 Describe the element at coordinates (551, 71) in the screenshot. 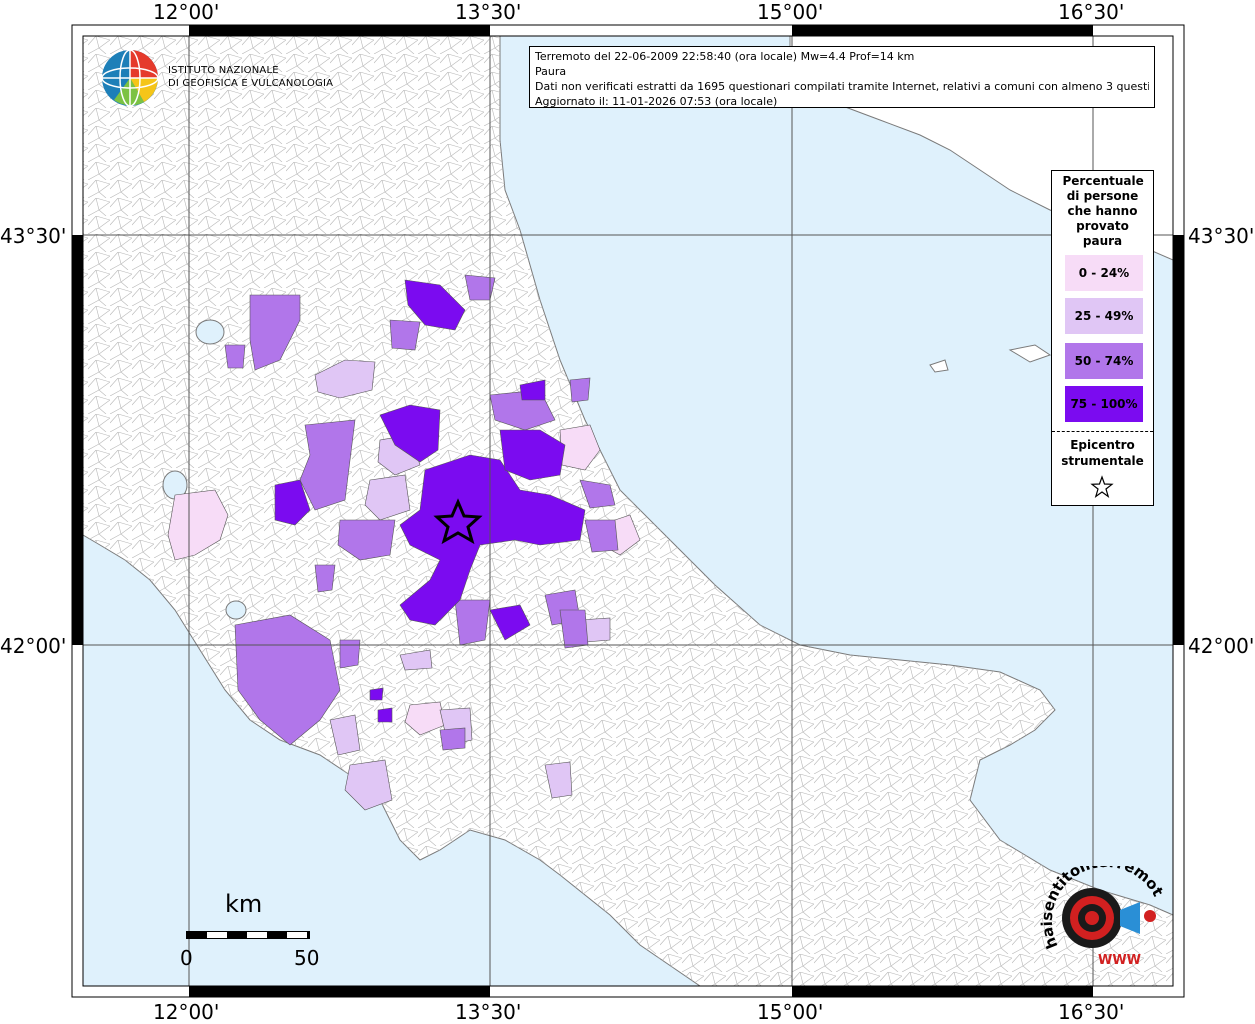

I see `event-info-line2: Paura` at that location.